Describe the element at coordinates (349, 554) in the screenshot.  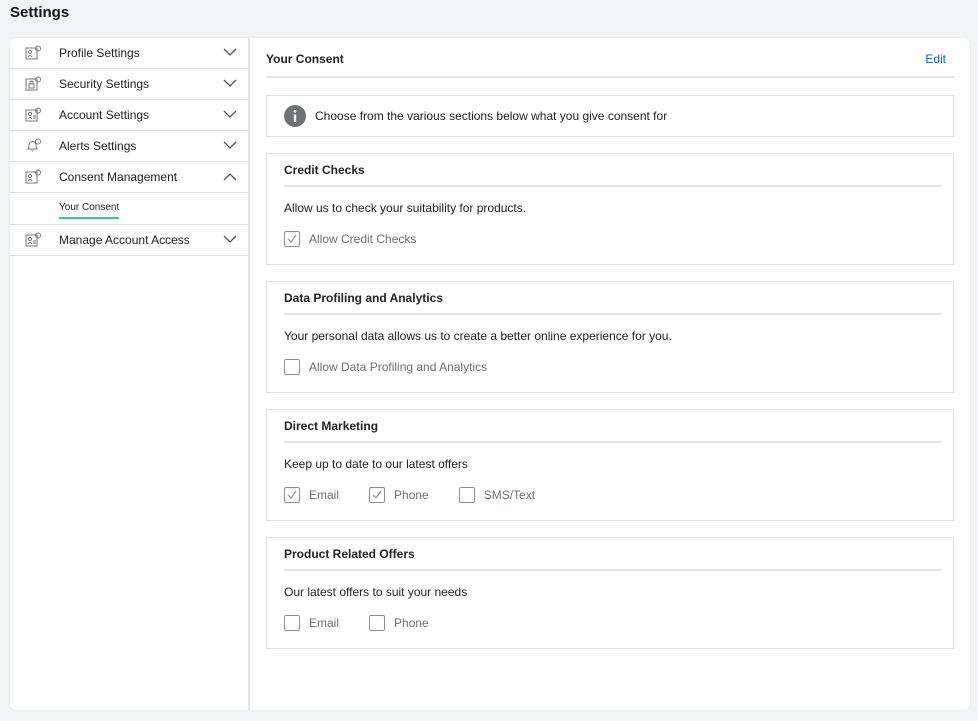
I see `section-title: Product Related Offers` at that location.